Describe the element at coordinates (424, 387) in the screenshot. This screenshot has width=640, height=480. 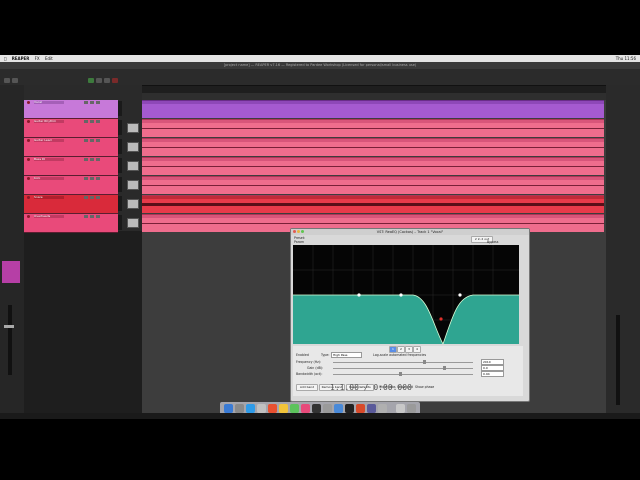
I see `show-phase-checkbox: Show phase` at that location.